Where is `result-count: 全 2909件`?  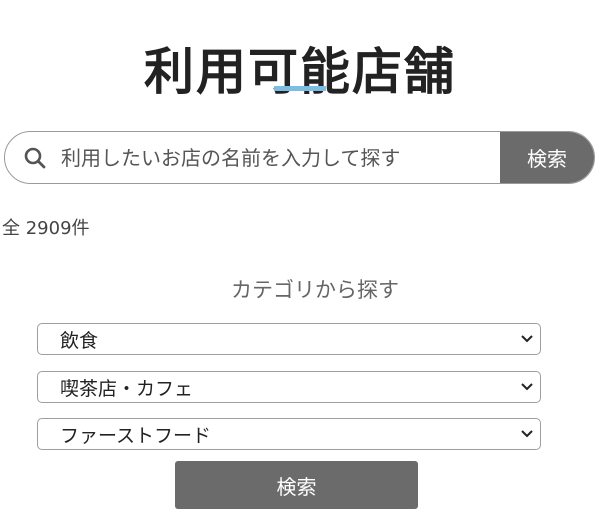 result-count: 全 2909件 is located at coordinates (46, 228).